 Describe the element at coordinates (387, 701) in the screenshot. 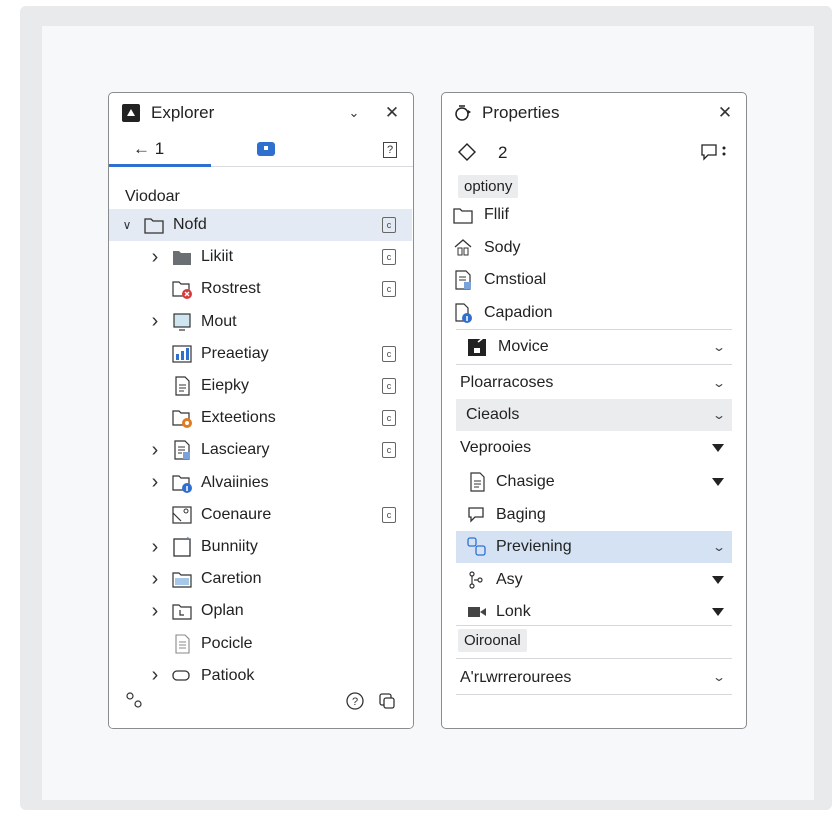

I see `window-icon` at that location.